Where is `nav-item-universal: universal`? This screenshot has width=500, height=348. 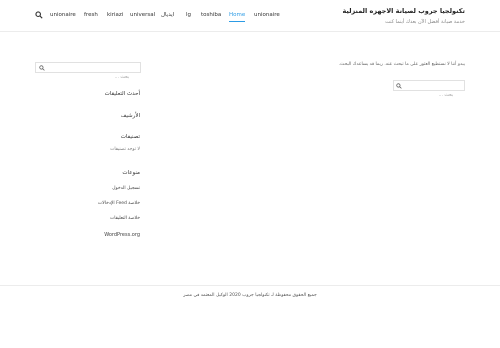
nav-item-universal: universal is located at coordinates (142, 15).